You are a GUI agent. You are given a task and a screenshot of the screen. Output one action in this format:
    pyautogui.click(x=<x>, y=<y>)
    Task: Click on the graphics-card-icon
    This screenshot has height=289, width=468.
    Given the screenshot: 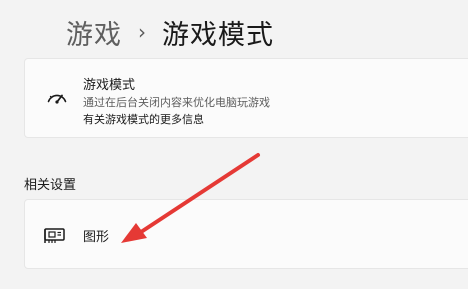 What is the action you would take?
    pyautogui.click(x=55, y=235)
    